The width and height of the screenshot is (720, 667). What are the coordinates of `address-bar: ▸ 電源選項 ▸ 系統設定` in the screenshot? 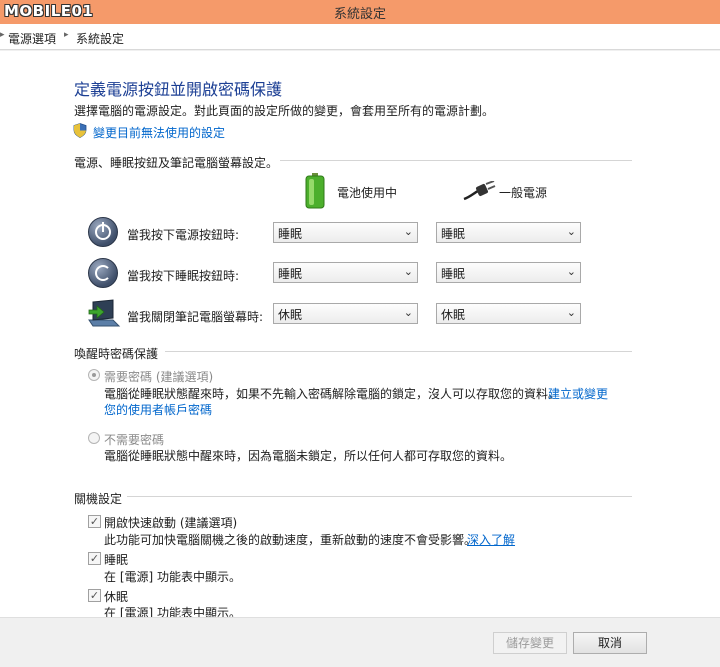 It's located at (360, 37).